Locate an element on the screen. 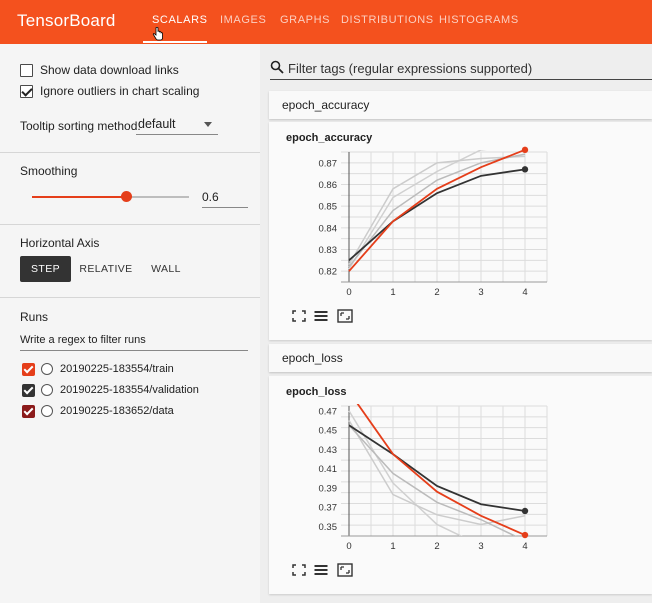  tab-histograms: HISTOGRAMS is located at coordinates (479, 20).